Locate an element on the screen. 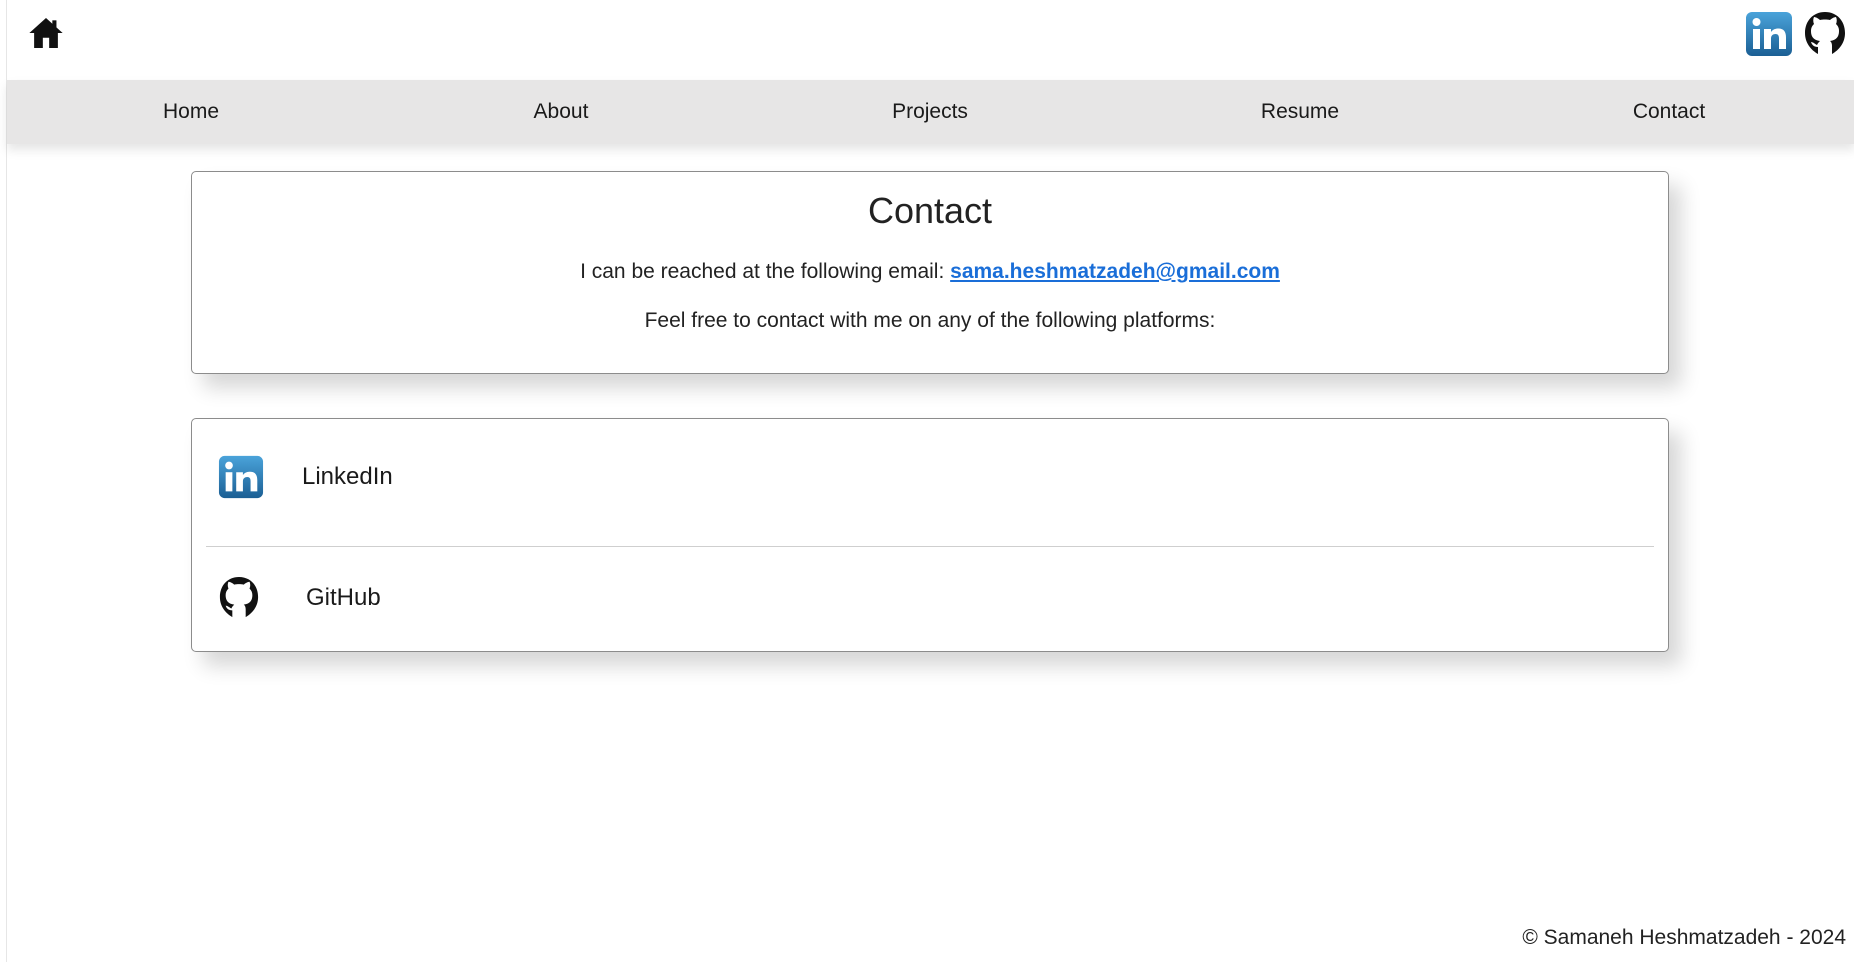 This screenshot has height=962, width=1854. nav-projects: Projects is located at coordinates (930, 112).